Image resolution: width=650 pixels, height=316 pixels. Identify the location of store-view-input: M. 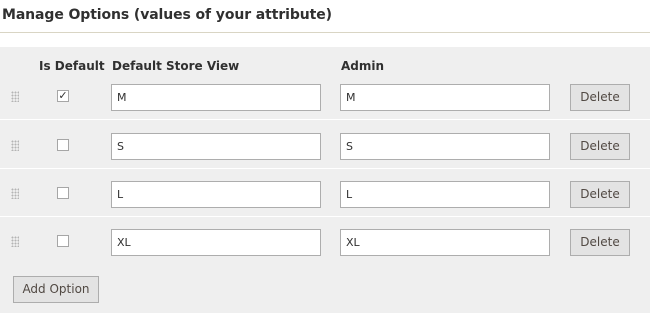
(216, 97).